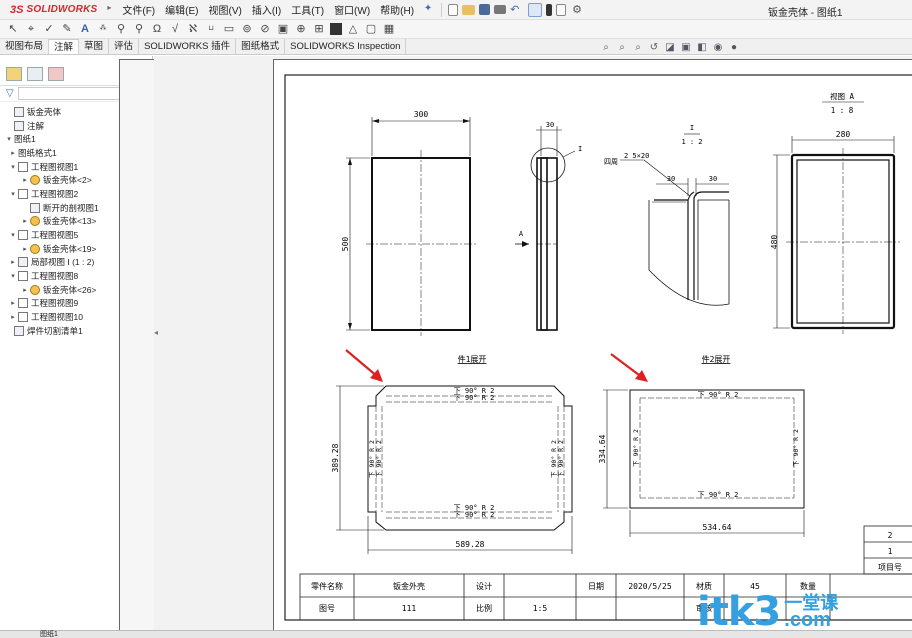 Image resolution: width=912 pixels, height=638 pixels. I want to click on part1-flat-title: 件1展开, so click(472, 359).